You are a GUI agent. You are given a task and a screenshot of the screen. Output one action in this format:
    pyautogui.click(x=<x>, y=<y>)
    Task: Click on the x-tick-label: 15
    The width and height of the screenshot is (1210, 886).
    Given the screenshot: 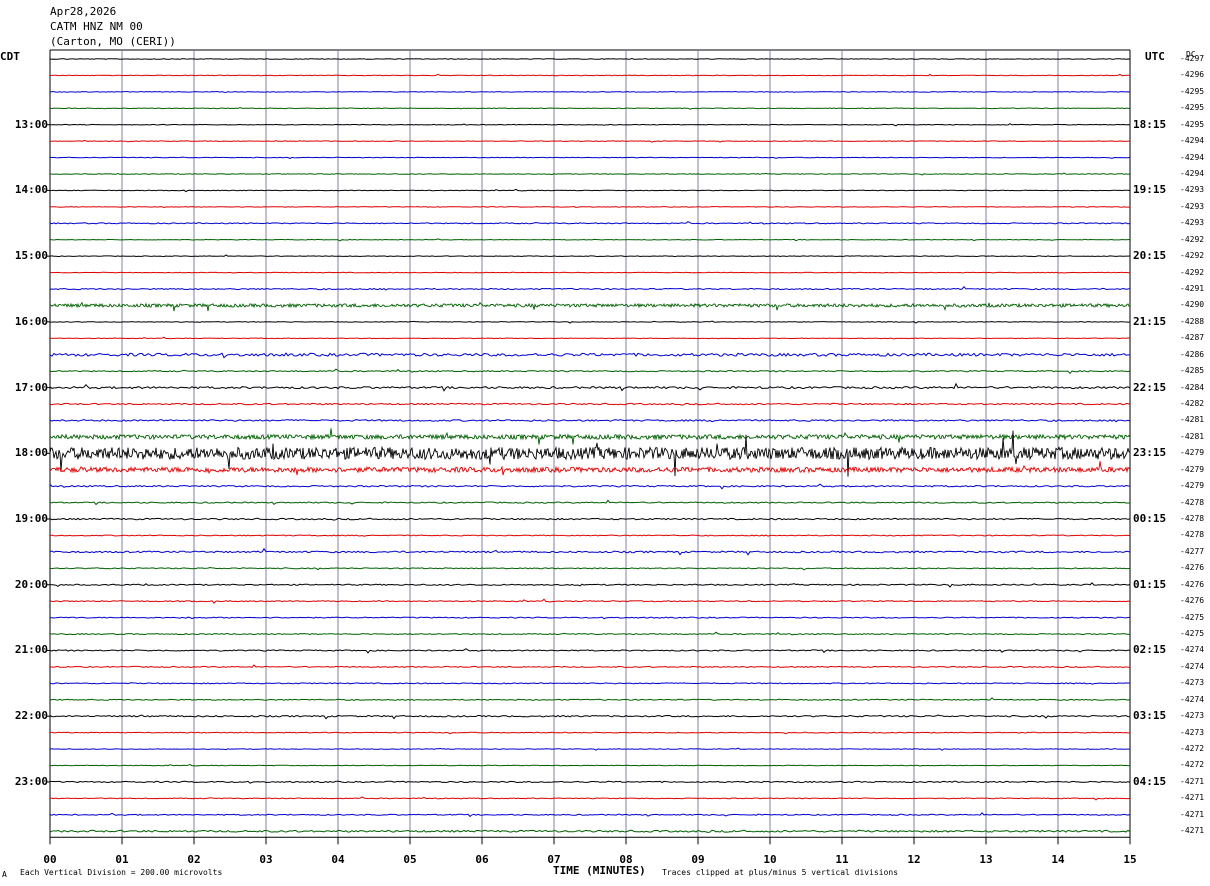 What is the action you would take?
    pyautogui.click(x=1130, y=859)
    